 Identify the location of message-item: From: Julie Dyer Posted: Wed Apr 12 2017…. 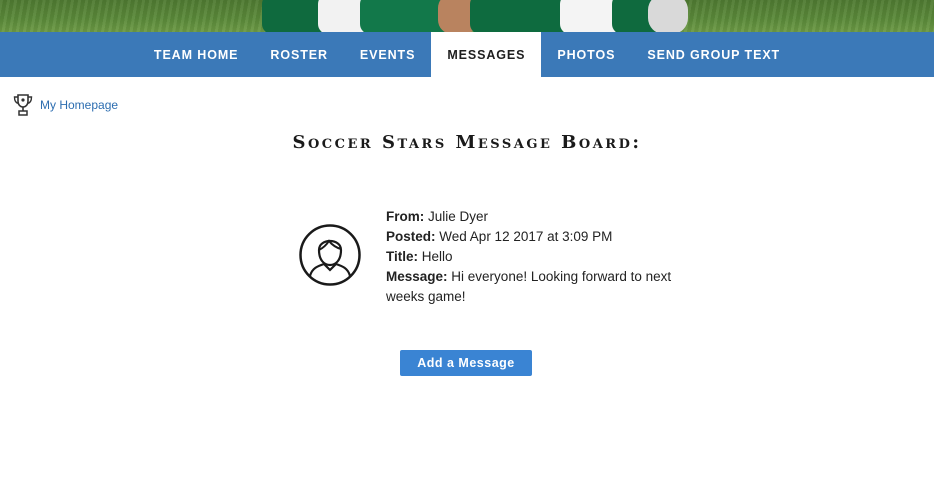
(492, 257).